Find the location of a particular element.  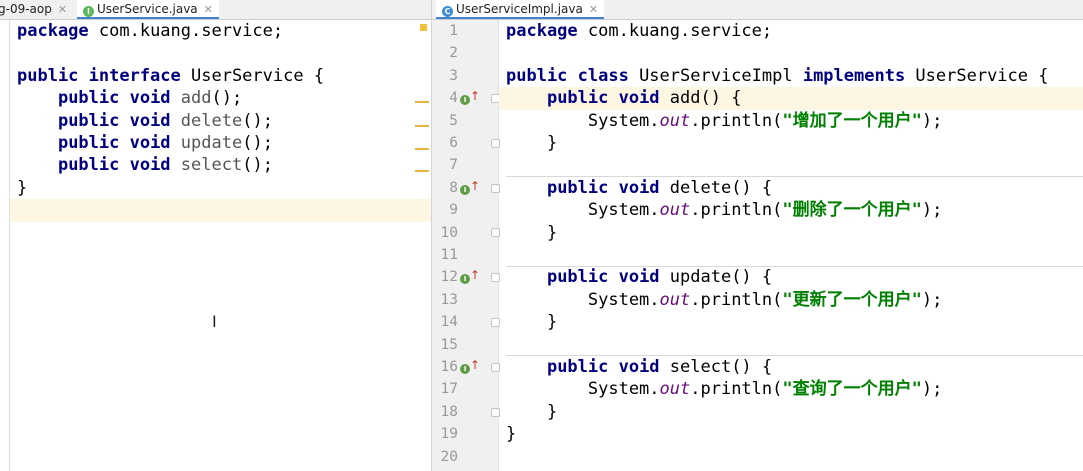

code-line-13: System.out.println("更新了一个用户"); is located at coordinates (724, 299).